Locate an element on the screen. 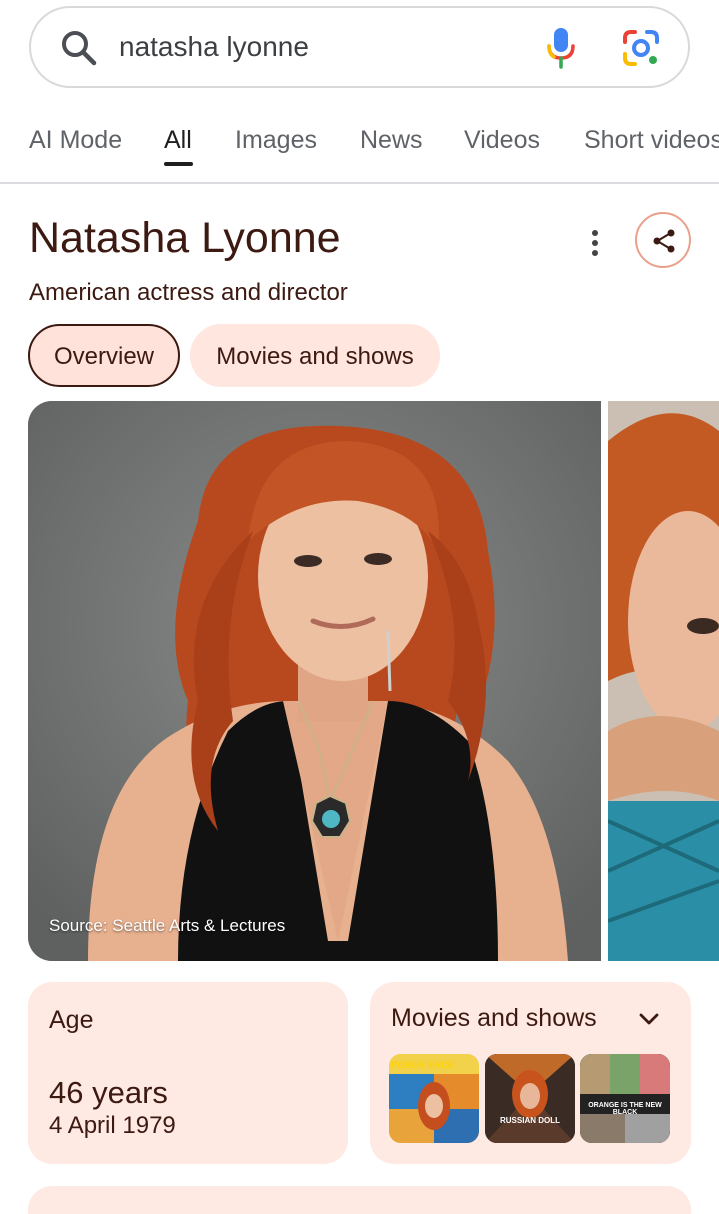 The height and width of the screenshot is (1214, 719). birth-date: 4 April 1979 is located at coordinates (112, 1125).